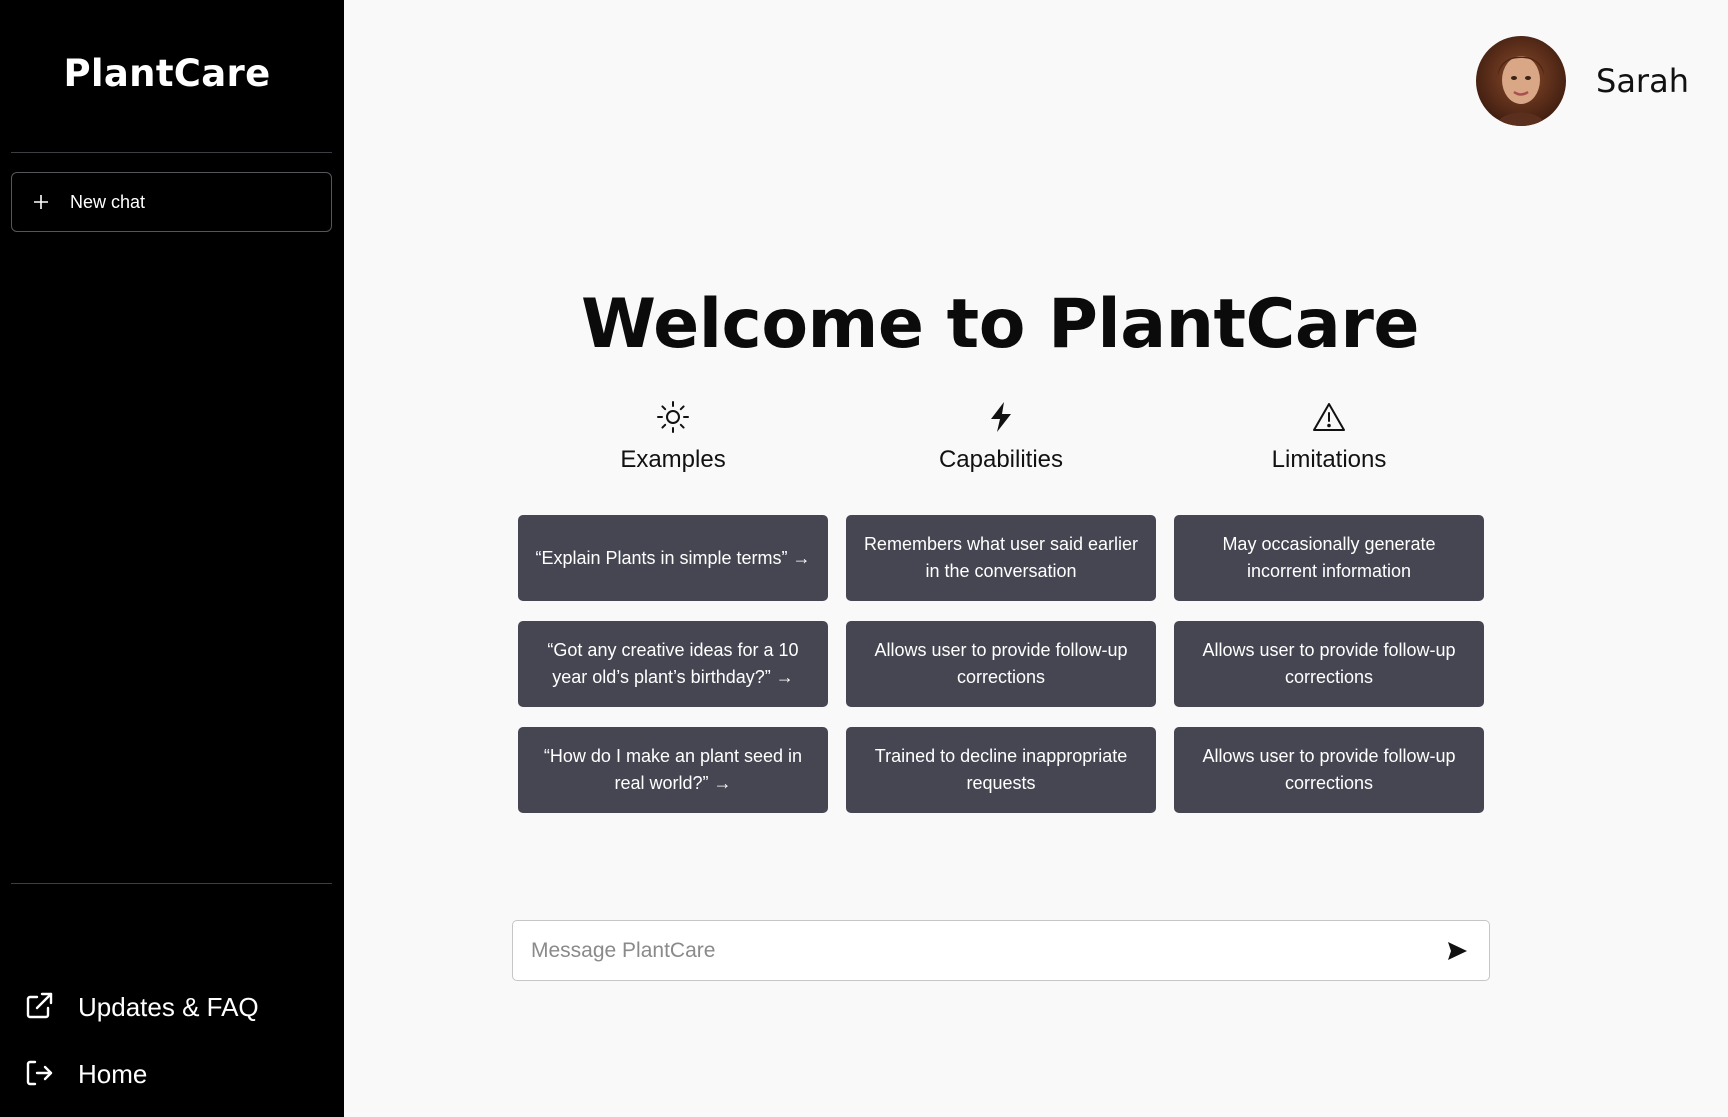  I want to click on sidebar-item-updates-faq: Updates & FAQ, so click(141, 1007).